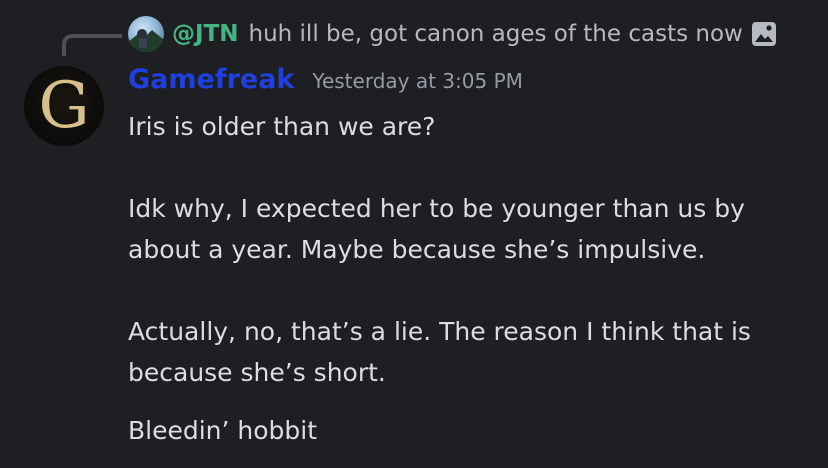 The image size is (828, 468). I want to click on message-header: Gamefreak Yesterday at 3:05 PM, so click(325, 83).